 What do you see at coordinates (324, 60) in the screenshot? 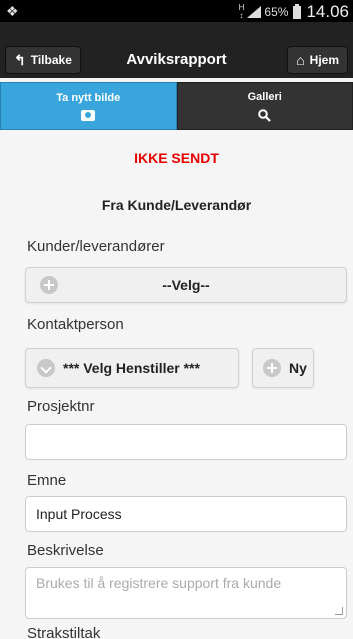
I see `home-label: Hjem` at bounding box center [324, 60].